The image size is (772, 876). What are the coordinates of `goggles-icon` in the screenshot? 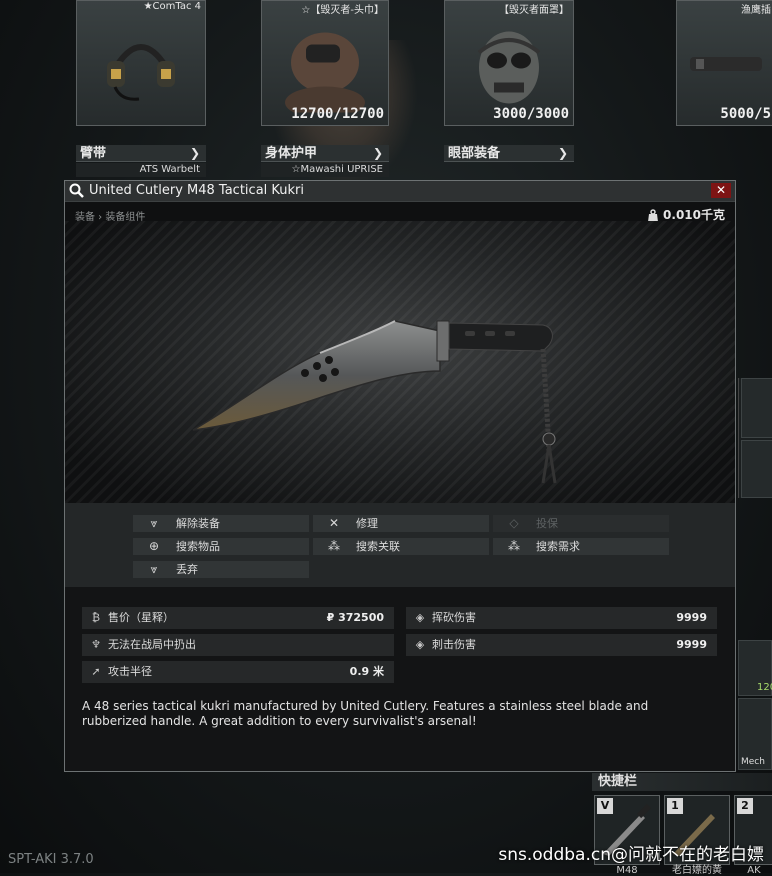 It's located at (726, 64).